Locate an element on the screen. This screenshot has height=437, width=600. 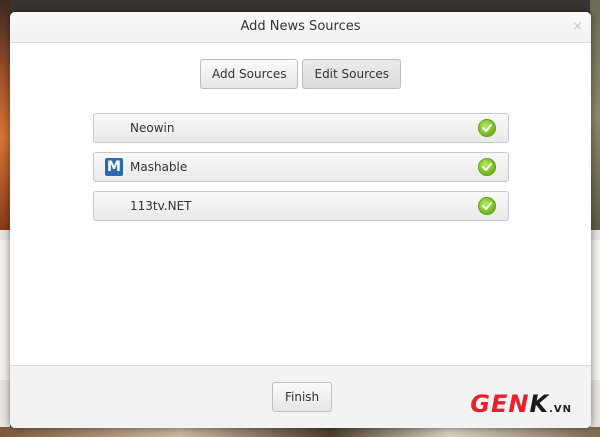
genk-watermark-logo: GENK.VN is located at coordinates (521, 404).